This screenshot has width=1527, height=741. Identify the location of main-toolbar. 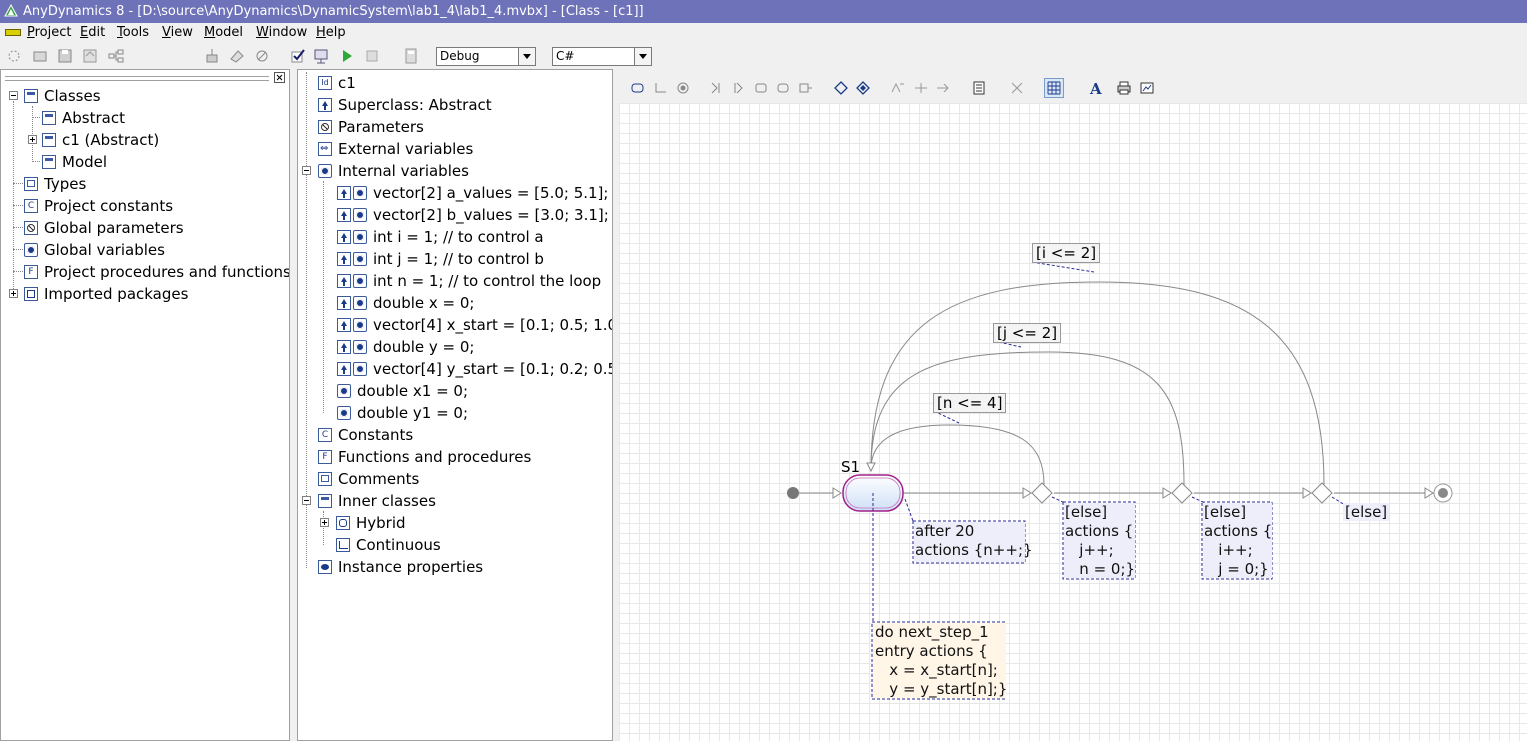
(763, 56).